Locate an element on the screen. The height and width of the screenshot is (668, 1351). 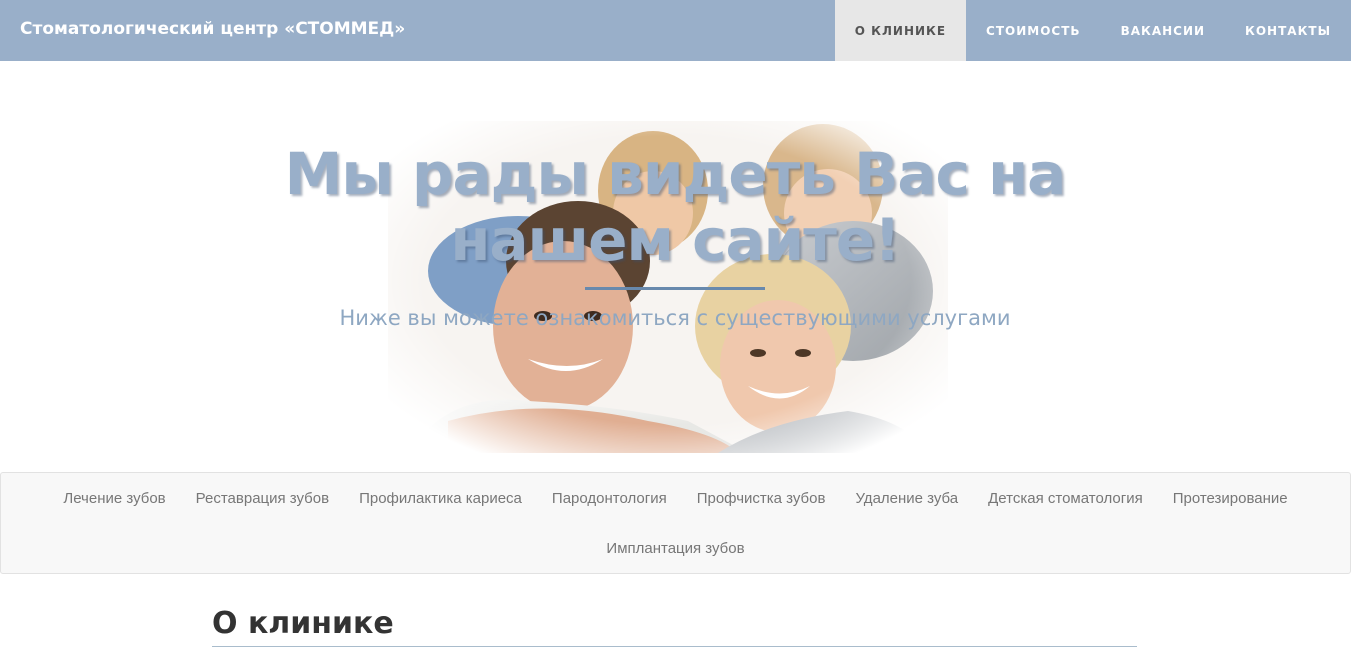
services-row: Имплантация зубов is located at coordinates (675, 548).